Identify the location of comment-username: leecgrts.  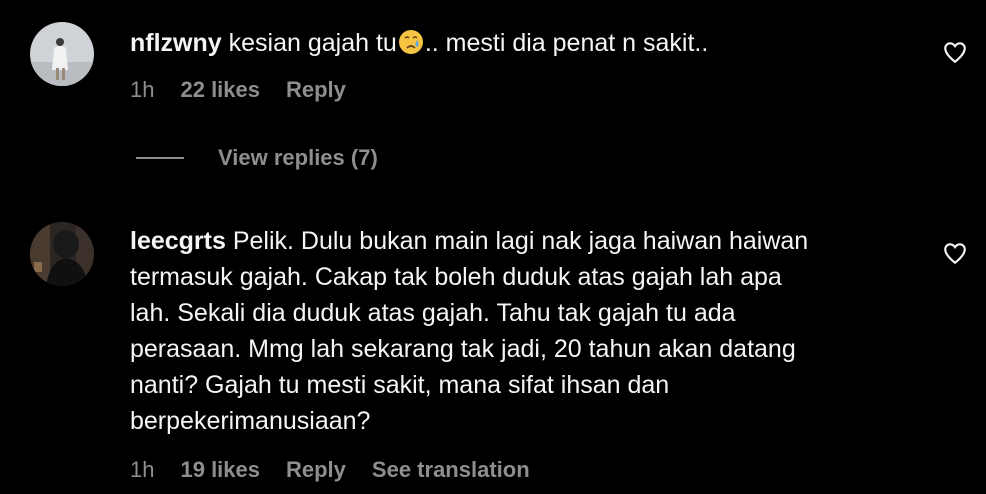
(178, 241).